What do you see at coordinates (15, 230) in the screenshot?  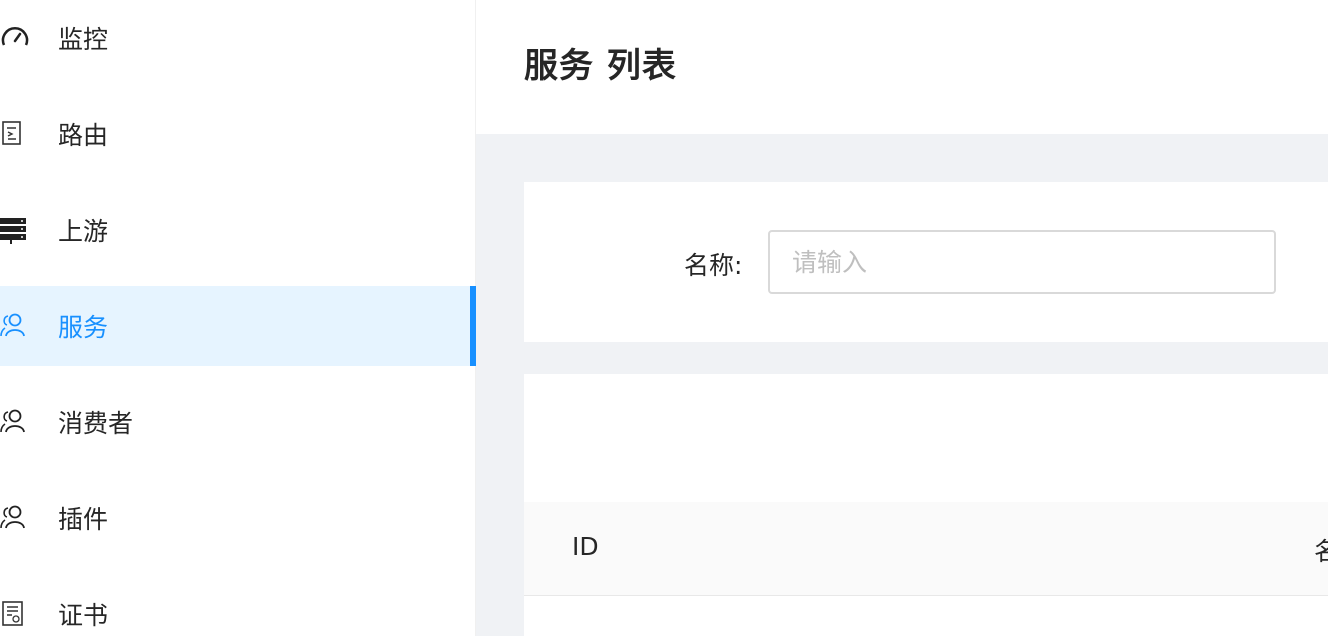 I see `server-stack-icon` at bounding box center [15, 230].